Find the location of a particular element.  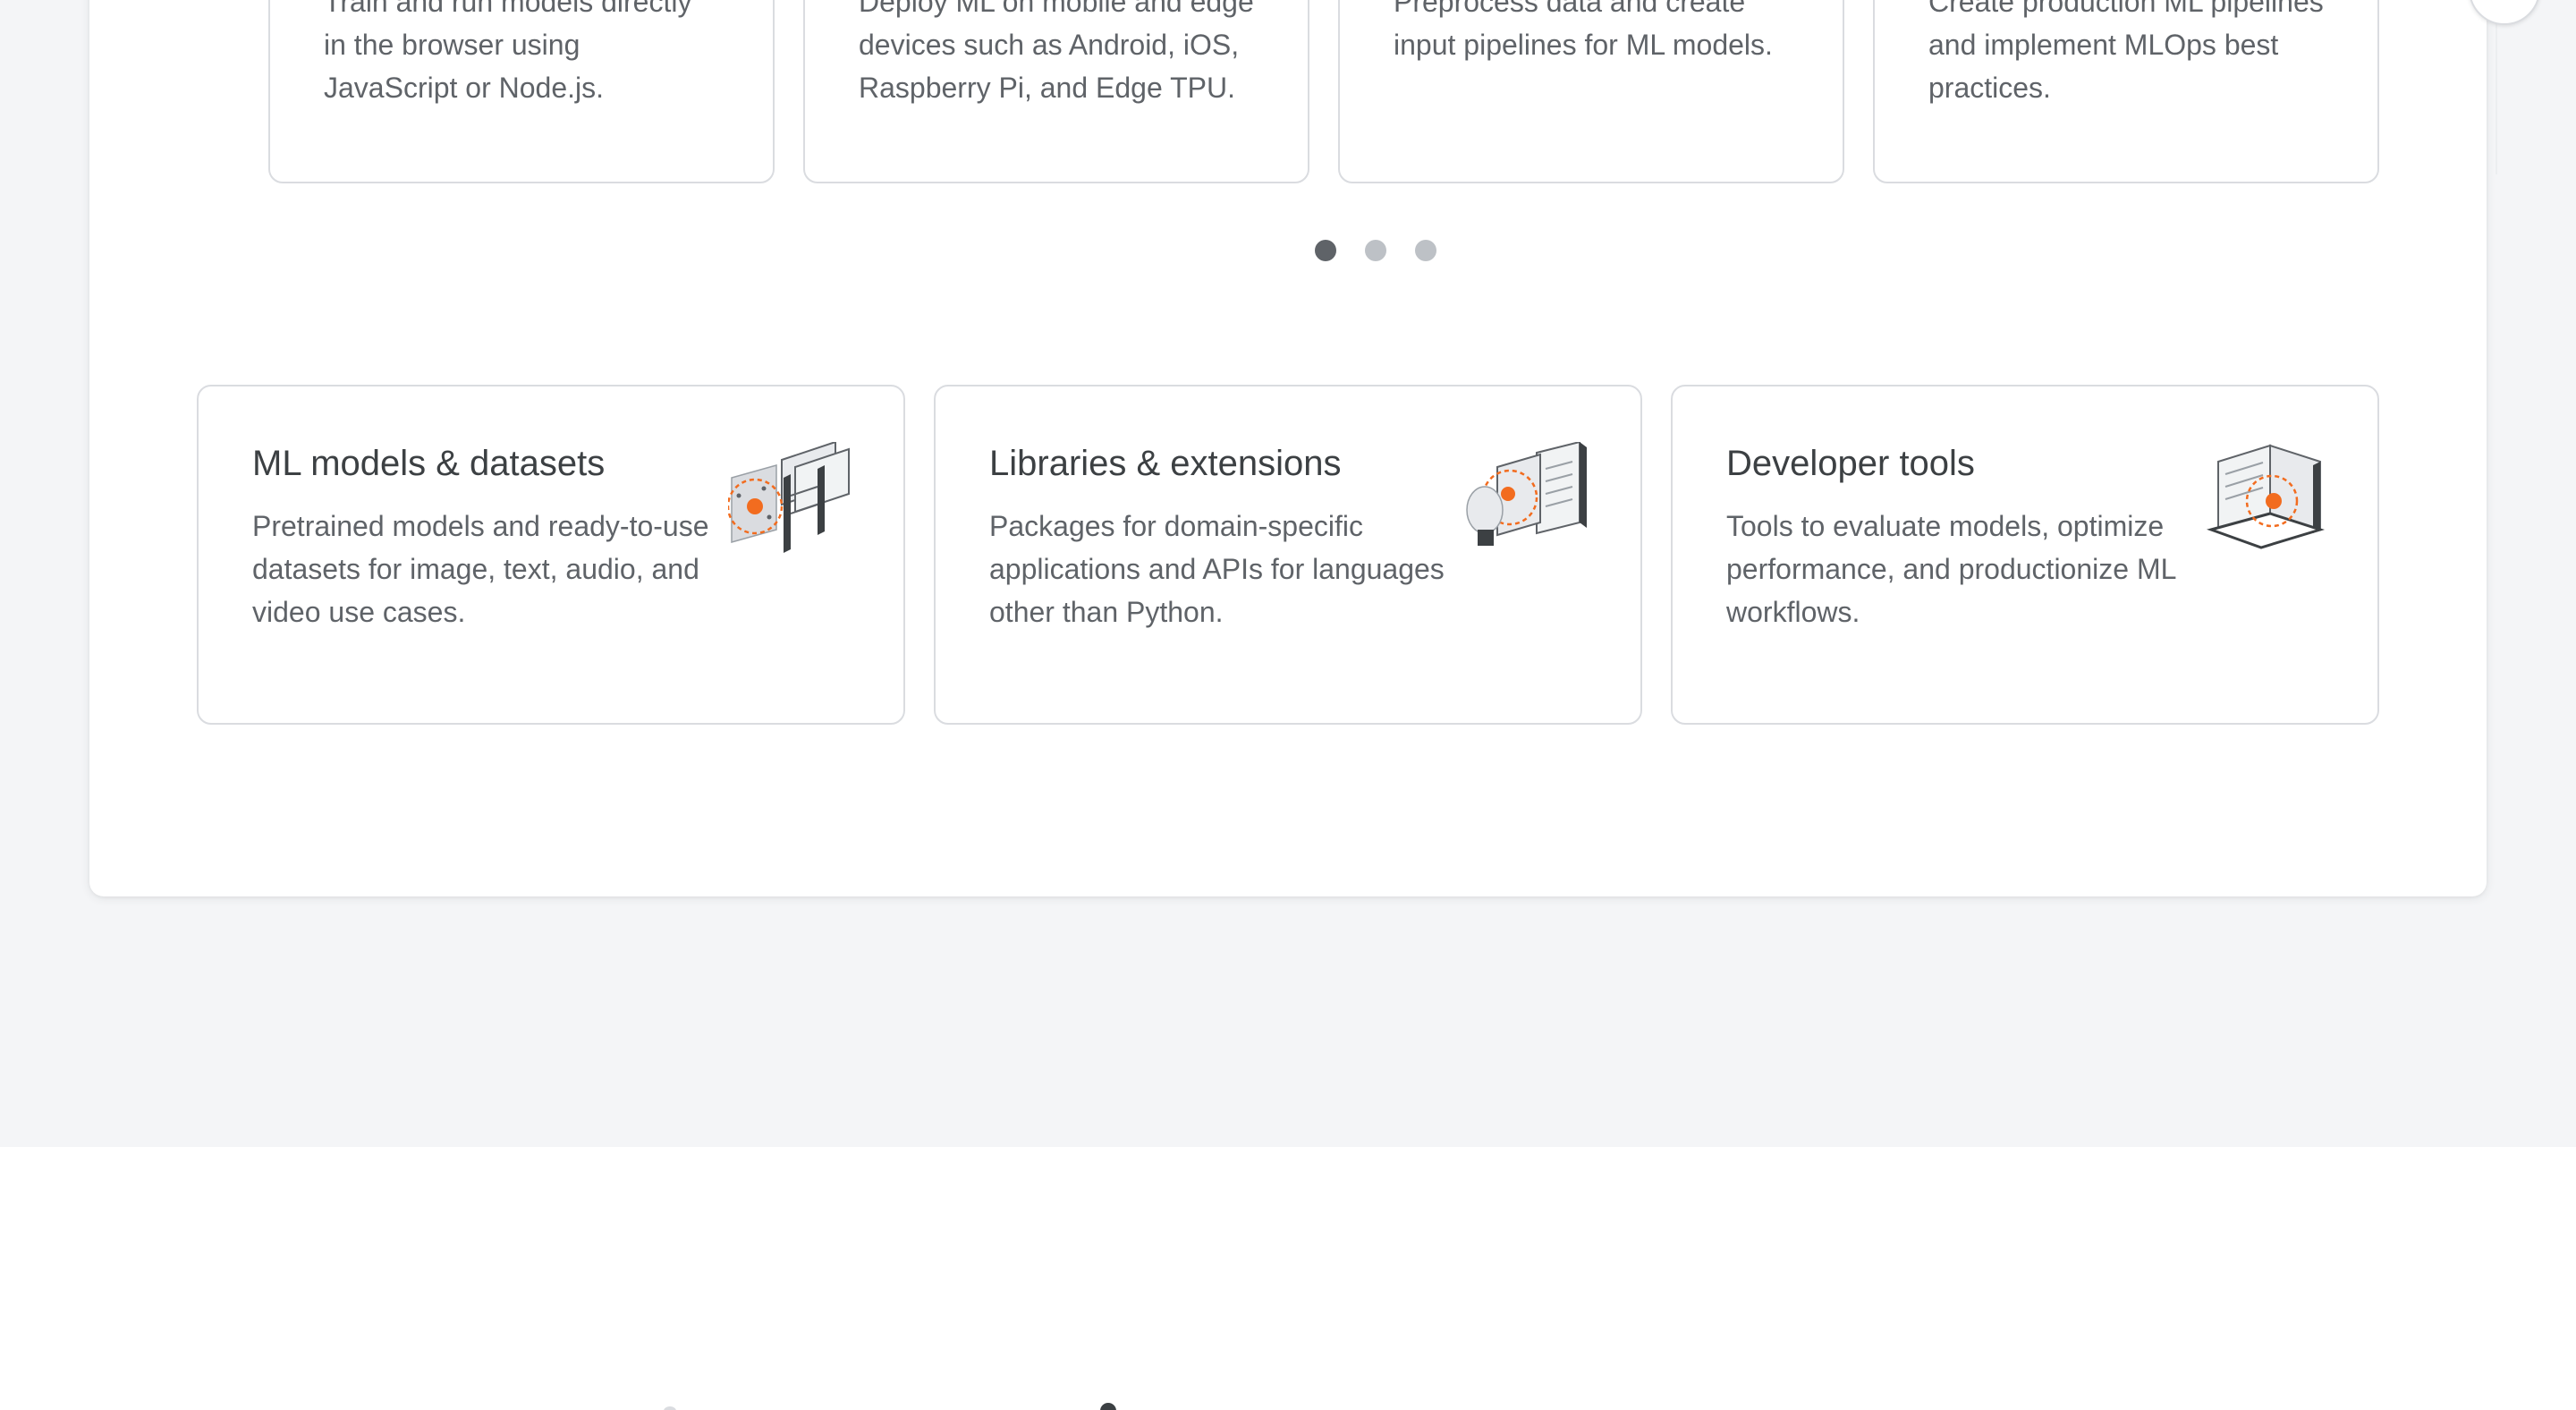

feature-card-title: Developer tools is located at coordinates (1850, 464).